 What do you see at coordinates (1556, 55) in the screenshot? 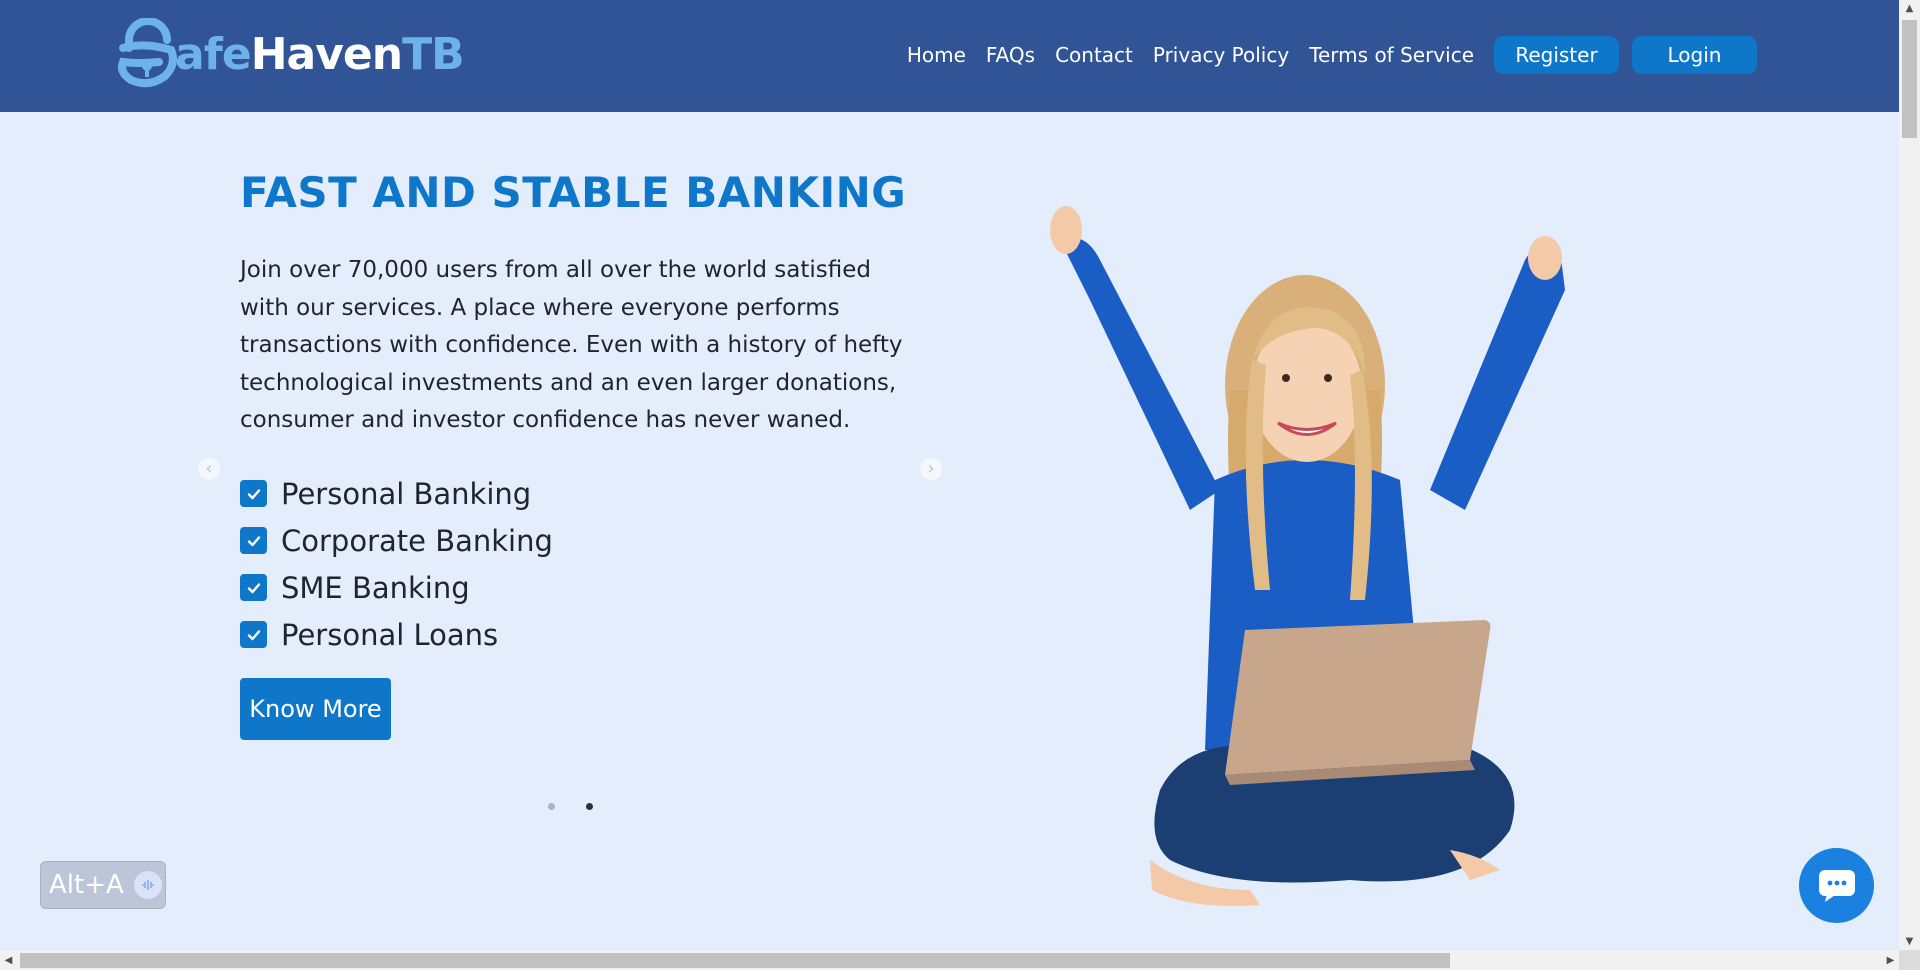
I see `register-button: Register` at bounding box center [1556, 55].